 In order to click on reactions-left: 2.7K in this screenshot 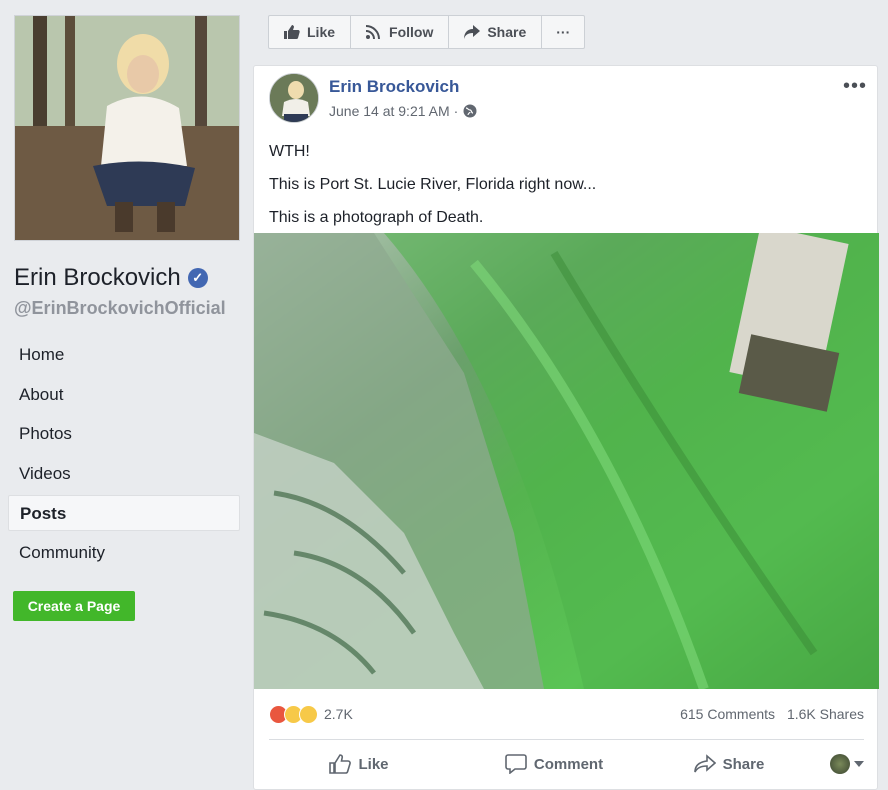, I will do `click(311, 714)`.